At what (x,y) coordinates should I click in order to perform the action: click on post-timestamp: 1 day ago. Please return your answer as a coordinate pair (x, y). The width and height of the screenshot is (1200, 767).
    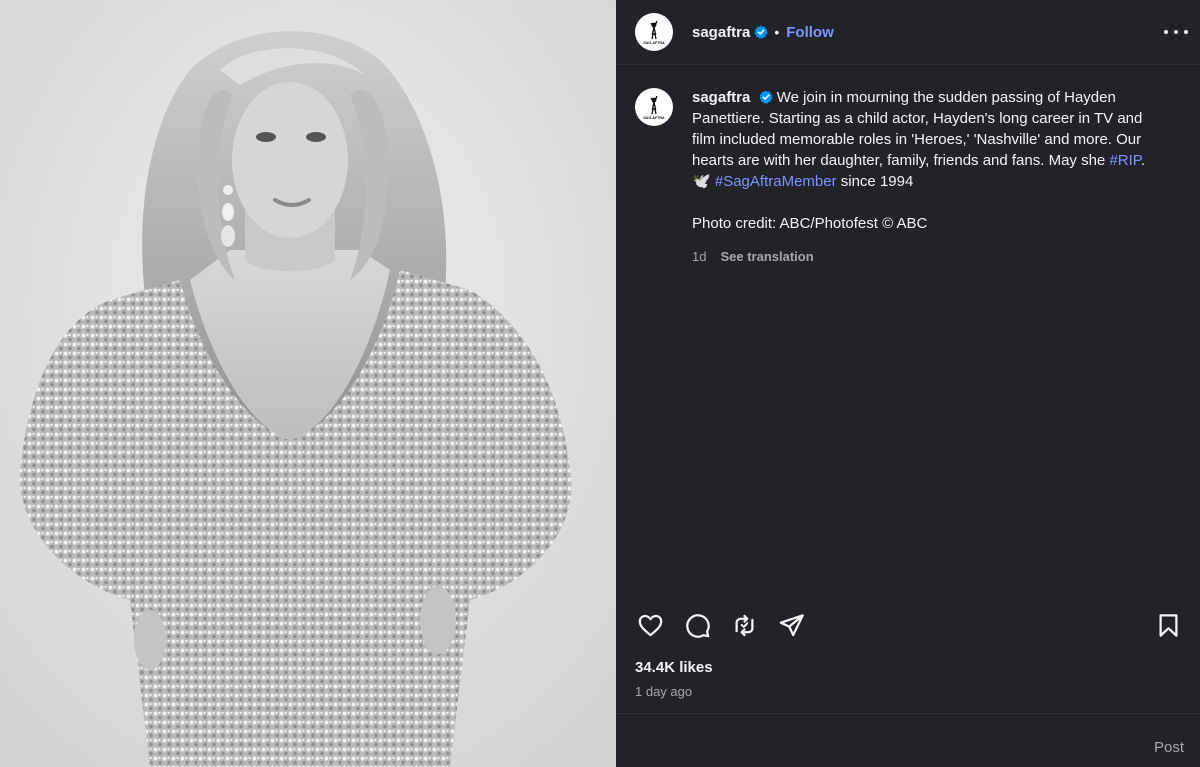
    Looking at the image, I should click on (663, 691).